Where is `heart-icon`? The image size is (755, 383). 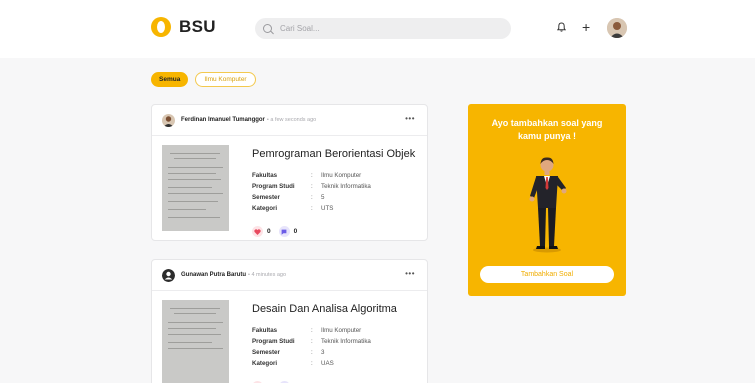 heart-icon is located at coordinates (257, 231).